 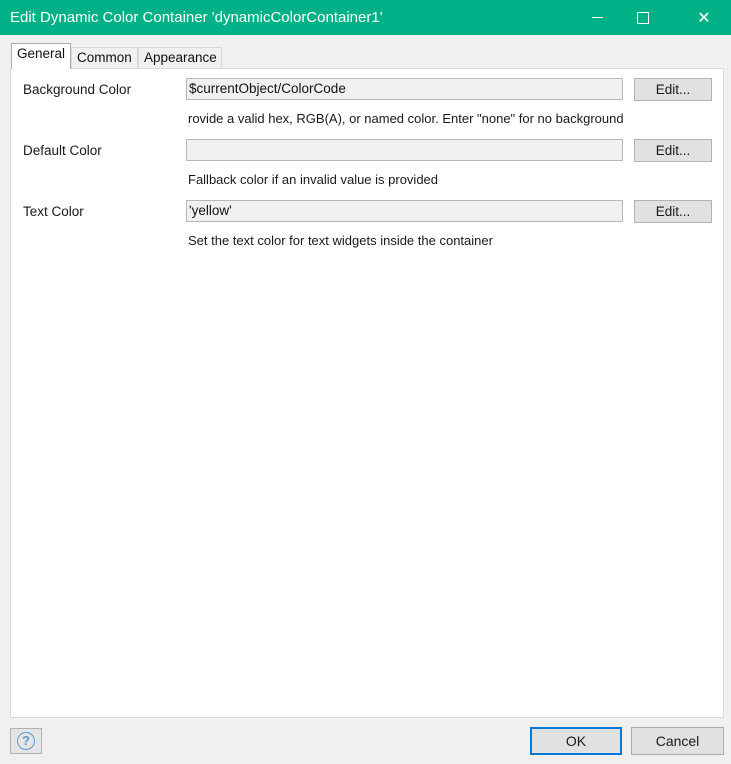 I want to click on default-color-field, so click(x=404, y=150).